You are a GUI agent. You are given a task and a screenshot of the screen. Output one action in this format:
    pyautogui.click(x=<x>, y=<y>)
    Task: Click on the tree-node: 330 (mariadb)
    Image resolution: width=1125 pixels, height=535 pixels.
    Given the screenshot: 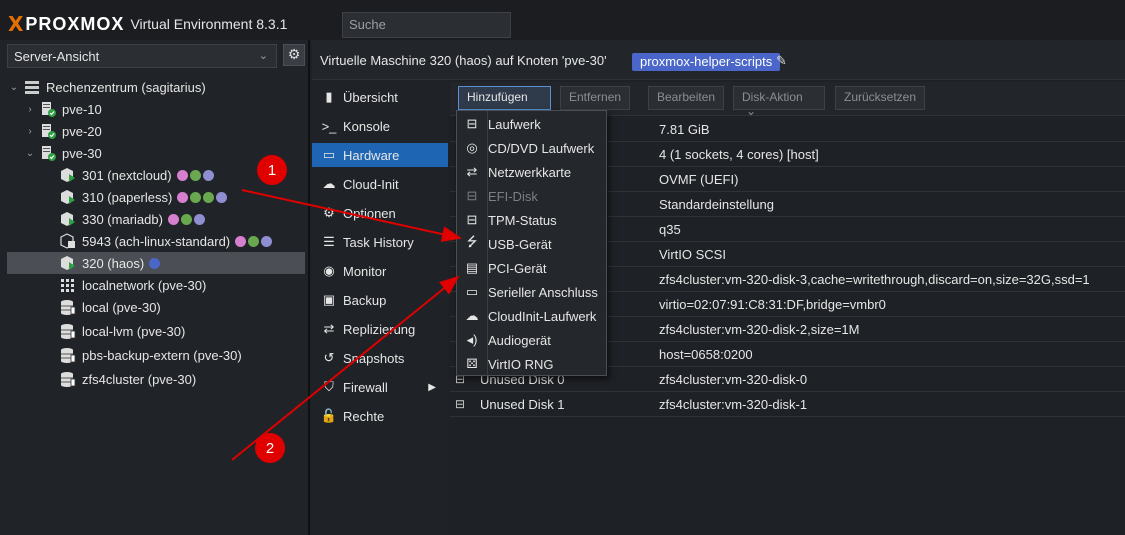 What is the action you would take?
    pyautogui.click(x=124, y=219)
    